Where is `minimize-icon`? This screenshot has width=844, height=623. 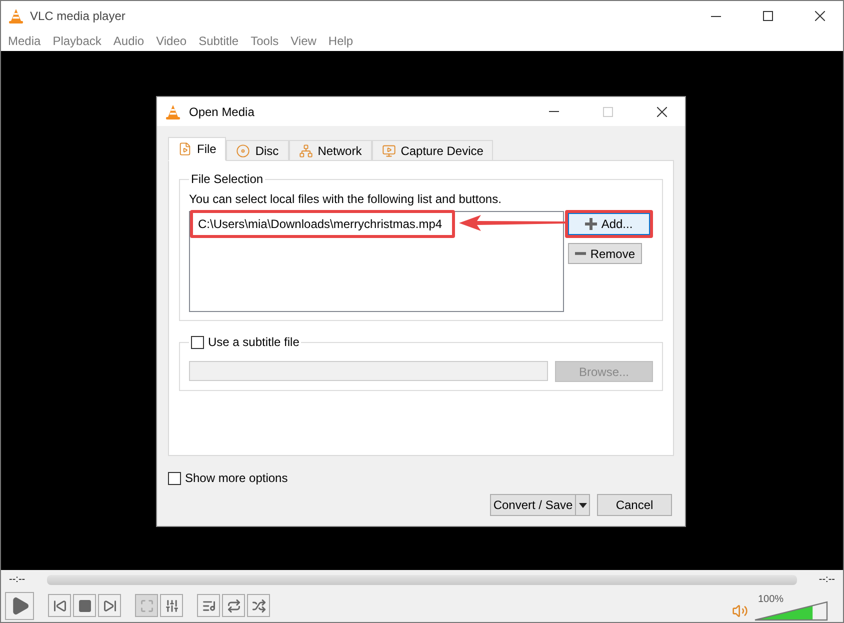
minimize-icon is located at coordinates (554, 111).